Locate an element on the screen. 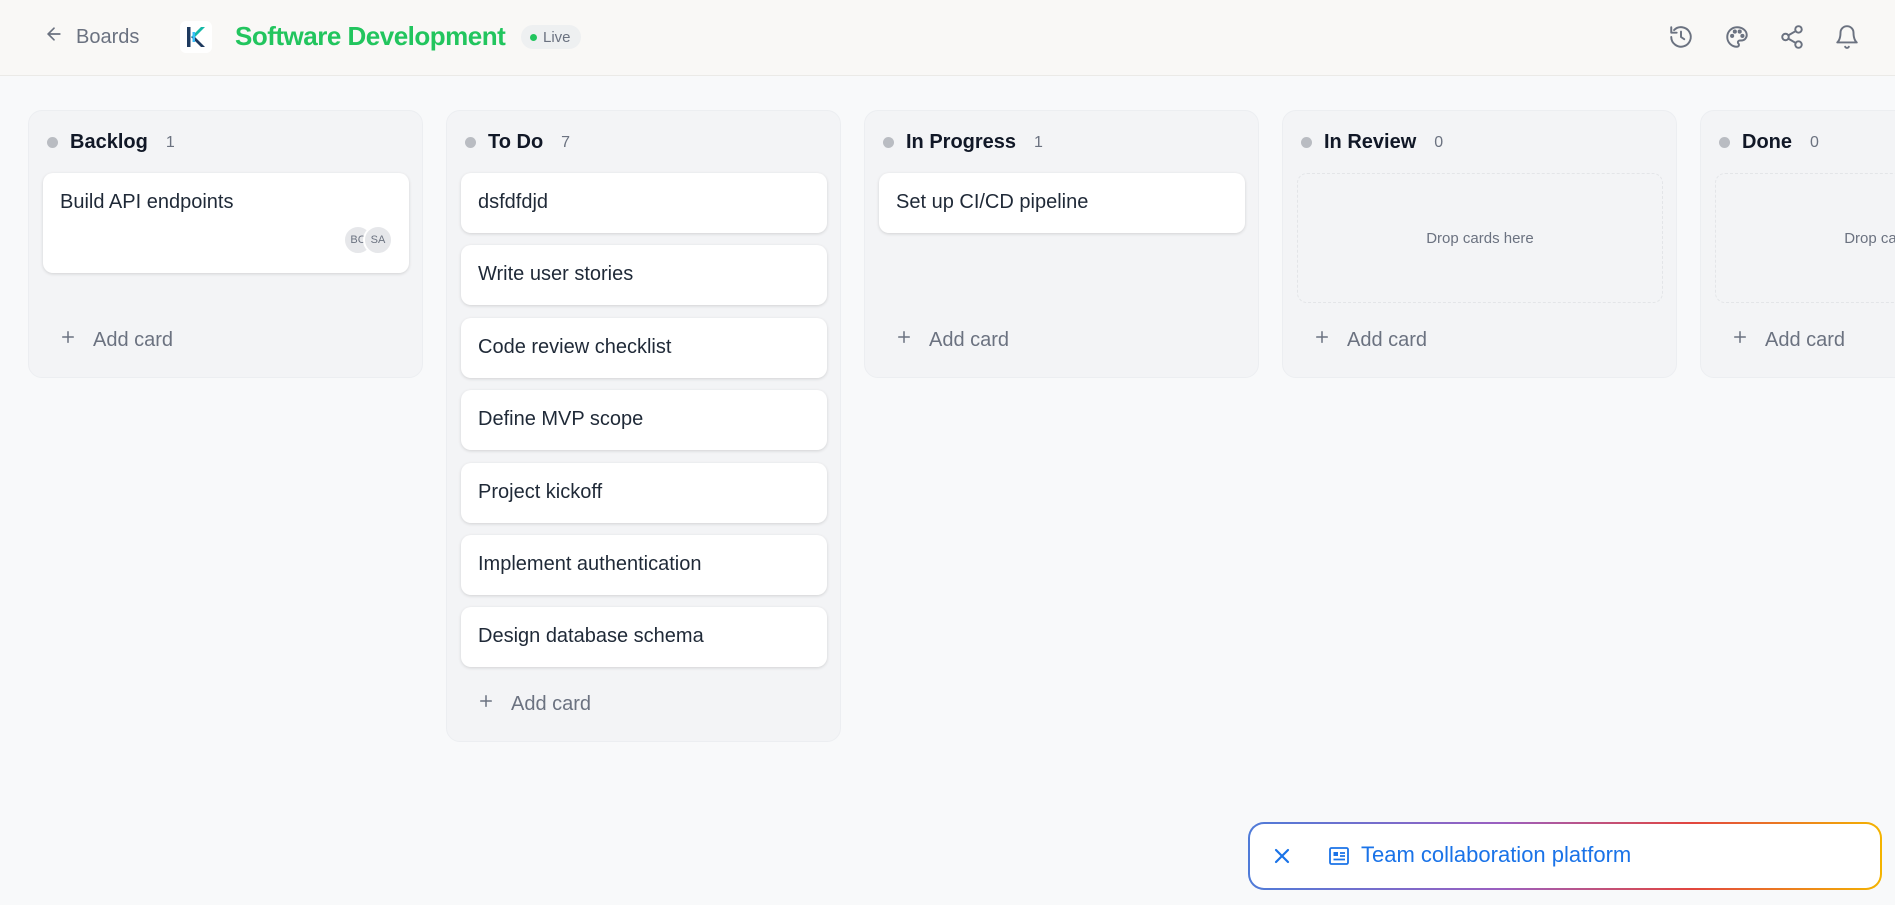 This screenshot has height=905, width=1895. card-assignees: BC SA is located at coordinates (368, 240).